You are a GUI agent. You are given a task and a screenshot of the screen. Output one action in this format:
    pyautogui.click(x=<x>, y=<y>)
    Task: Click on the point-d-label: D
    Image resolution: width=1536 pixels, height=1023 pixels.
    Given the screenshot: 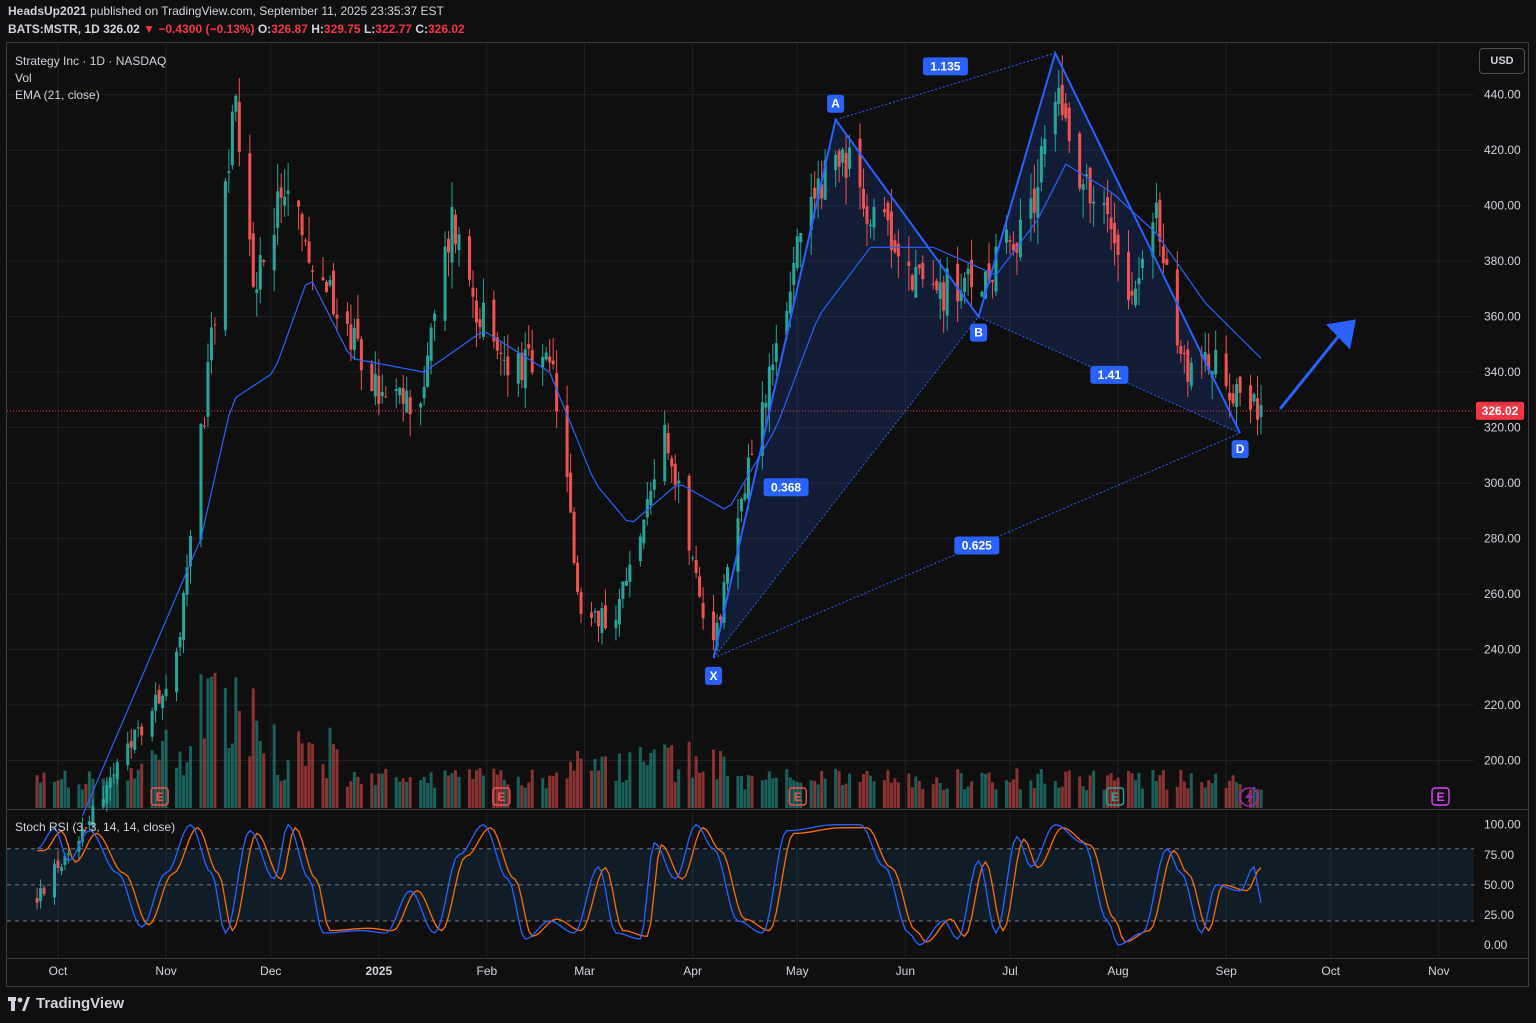 What is the action you would take?
    pyautogui.click(x=1240, y=449)
    